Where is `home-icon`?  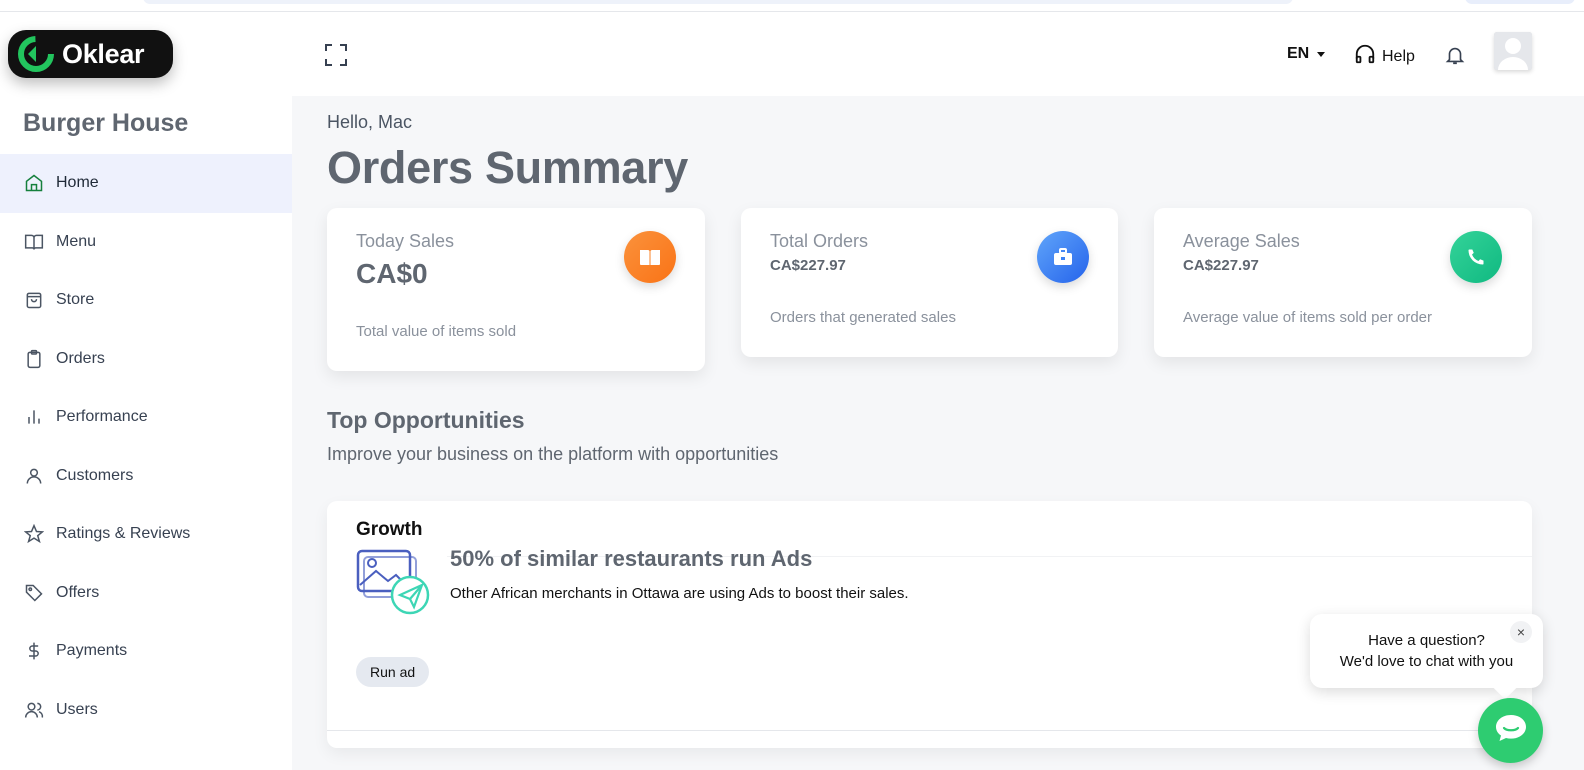 home-icon is located at coordinates (34, 183).